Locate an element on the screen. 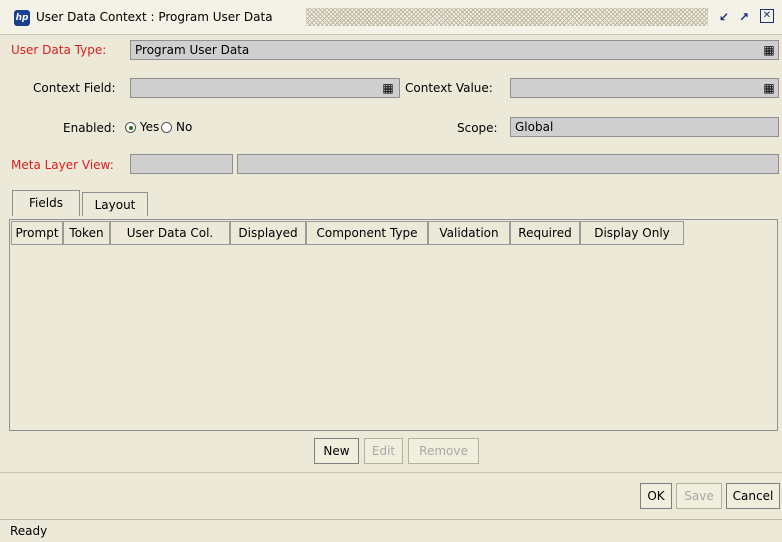  enabled-yes-radio is located at coordinates (130, 127).